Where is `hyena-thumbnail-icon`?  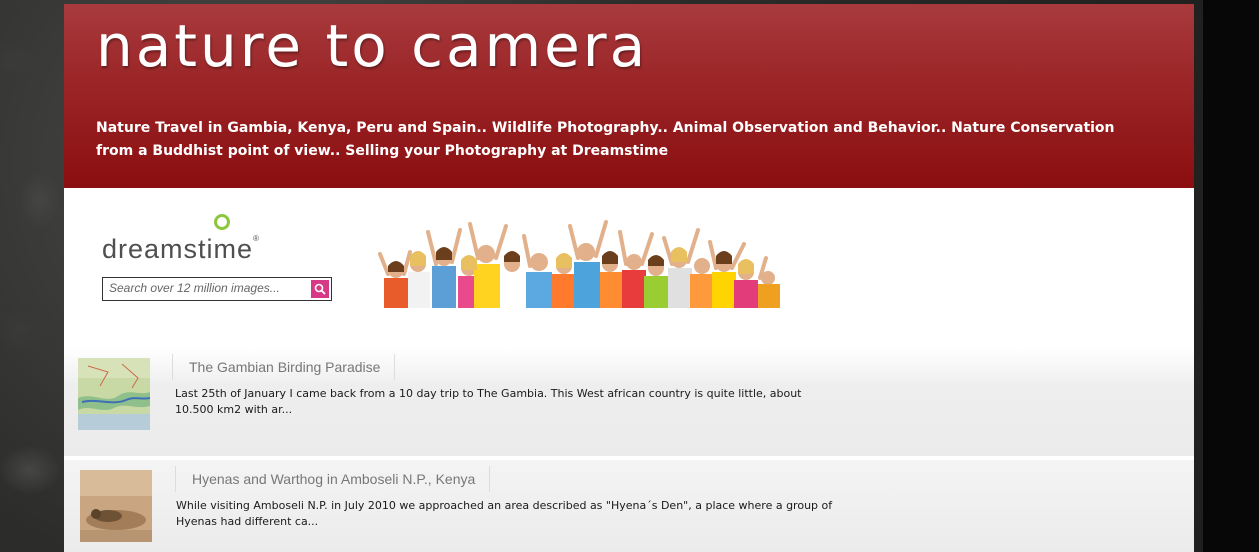 hyena-thumbnail-icon is located at coordinates (116, 506).